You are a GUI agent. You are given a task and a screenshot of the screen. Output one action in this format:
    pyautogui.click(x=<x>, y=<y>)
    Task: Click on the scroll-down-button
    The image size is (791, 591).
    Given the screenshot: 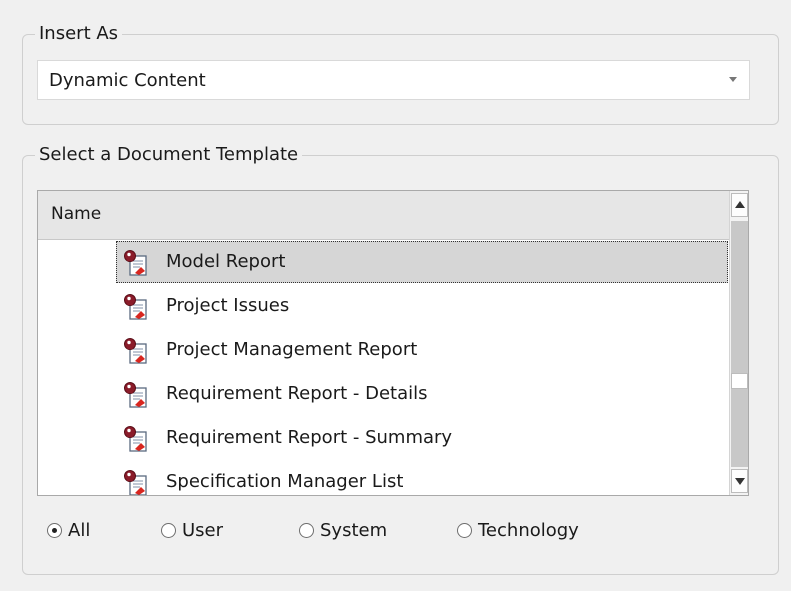 What is the action you would take?
    pyautogui.click(x=739, y=481)
    